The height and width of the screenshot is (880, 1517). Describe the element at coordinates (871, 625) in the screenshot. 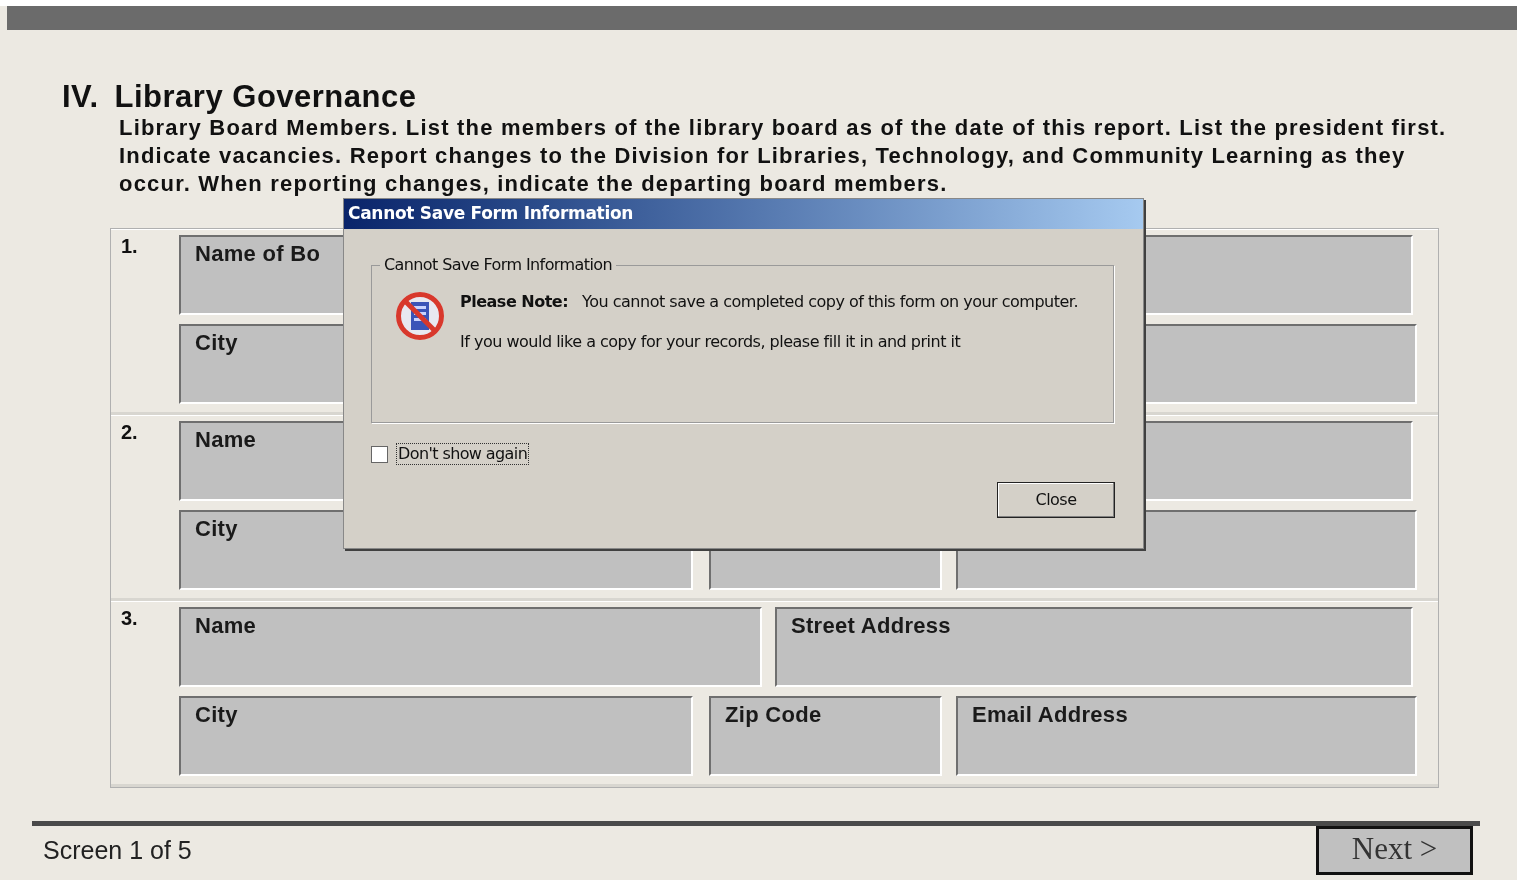

I see `field-label: Street Address` at that location.